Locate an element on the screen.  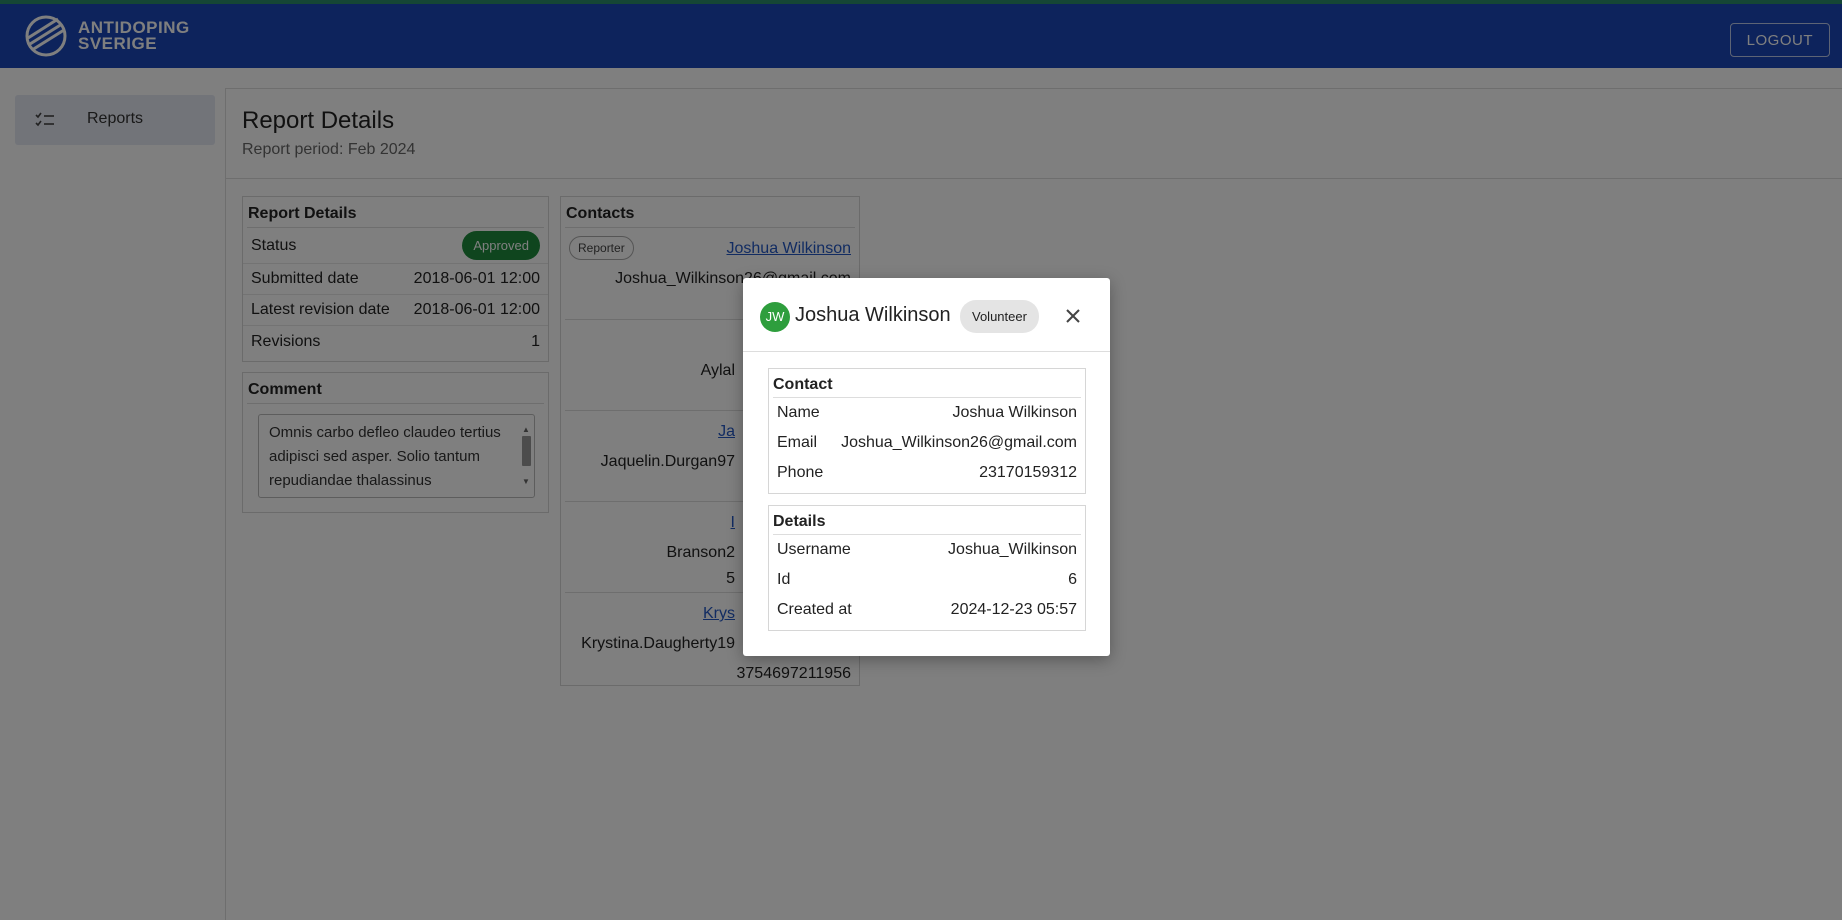
row-label: Id is located at coordinates (784, 579).